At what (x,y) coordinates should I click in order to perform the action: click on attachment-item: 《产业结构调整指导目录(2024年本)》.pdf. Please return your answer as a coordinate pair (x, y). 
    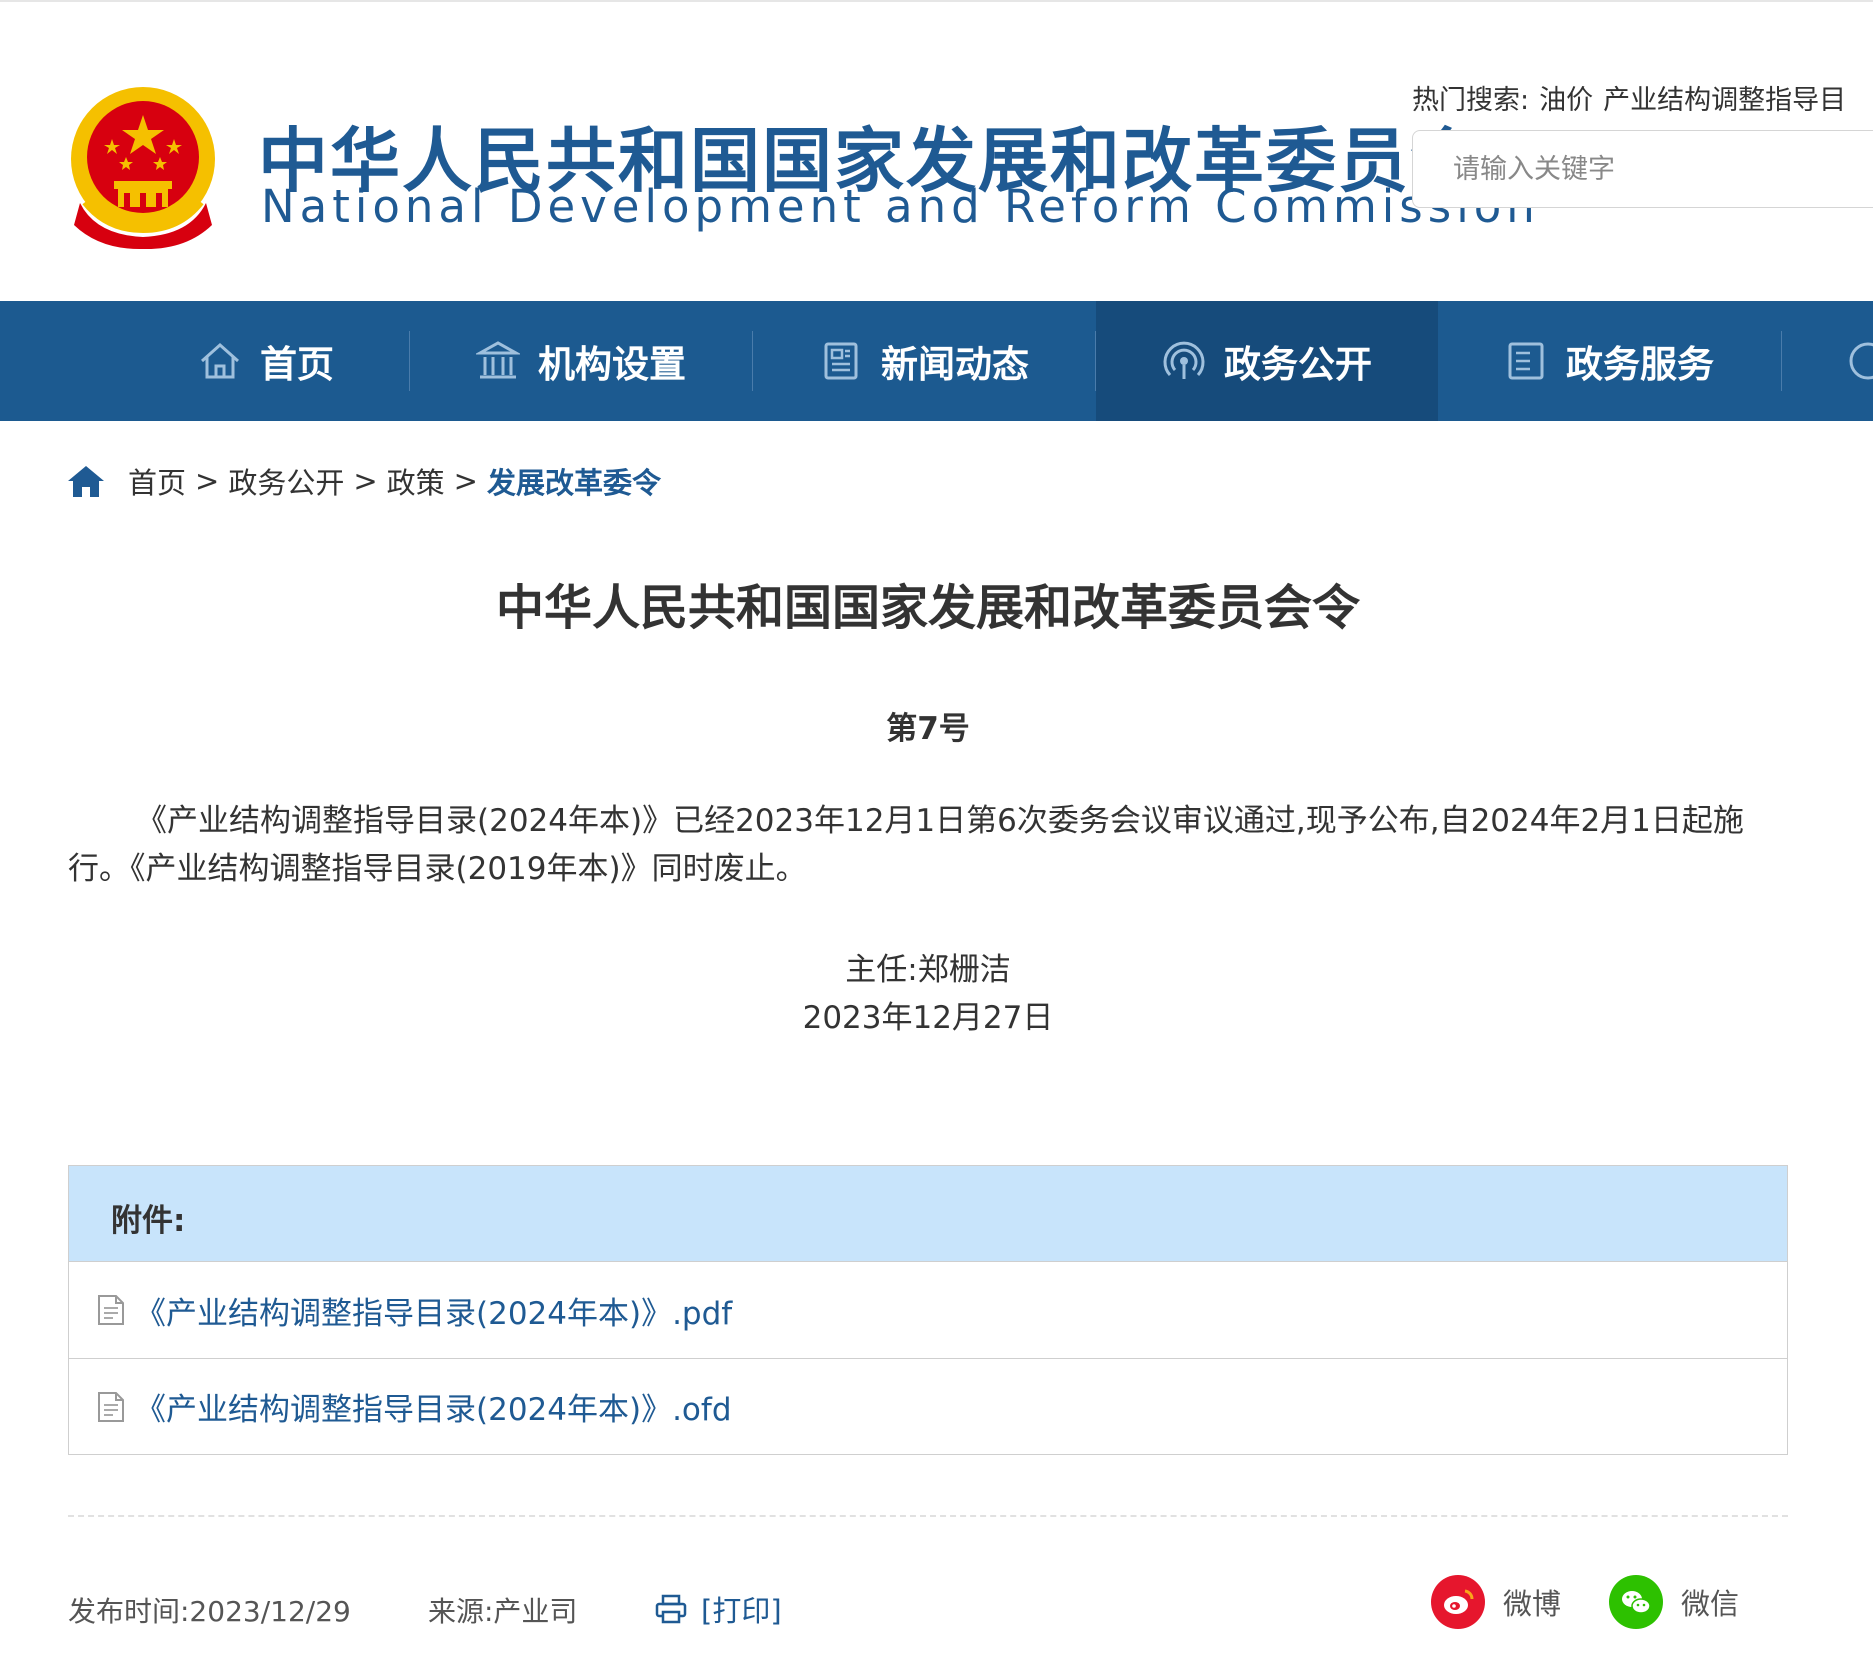
    Looking at the image, I should click on (928, 1310).